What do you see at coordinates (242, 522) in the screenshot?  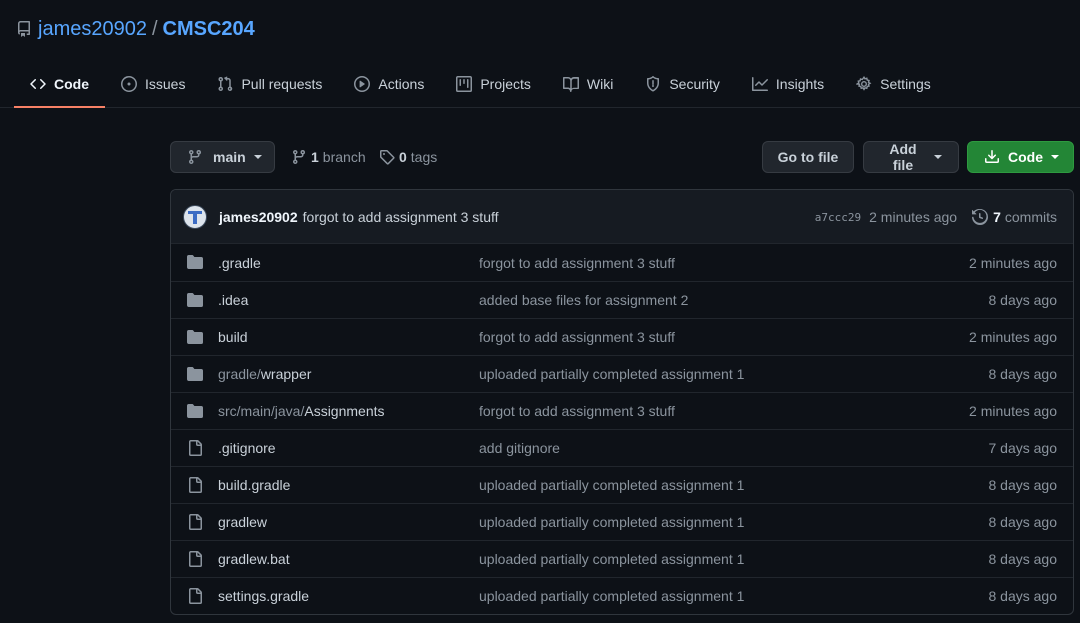 I see `file-name-link: gradlew` at bounding box center [242, 522].